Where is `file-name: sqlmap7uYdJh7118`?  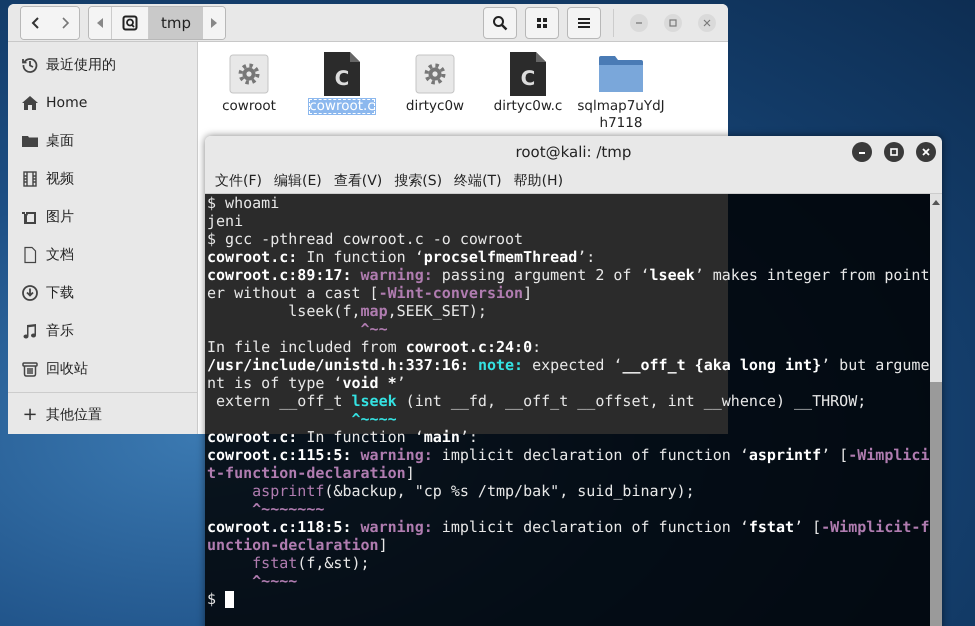 file-name: sqlmap7uYdJh7118 is located at coordinates (621, 115).